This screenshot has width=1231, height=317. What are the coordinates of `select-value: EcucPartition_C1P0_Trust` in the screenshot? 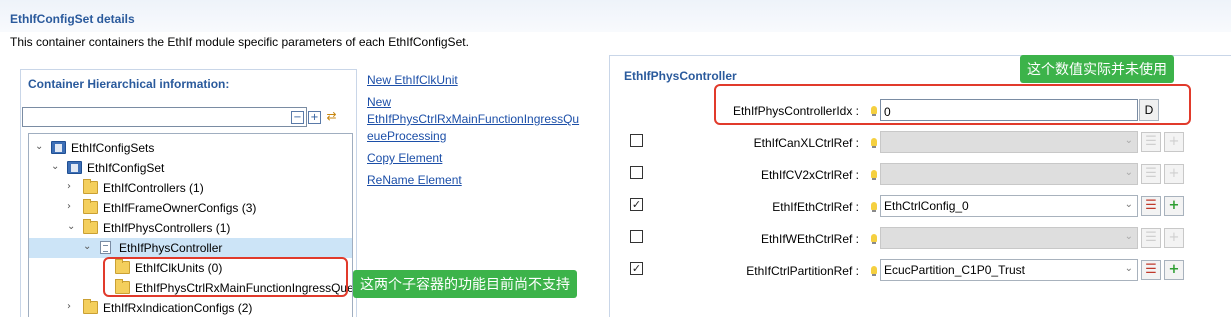 It's located at (954, 270).